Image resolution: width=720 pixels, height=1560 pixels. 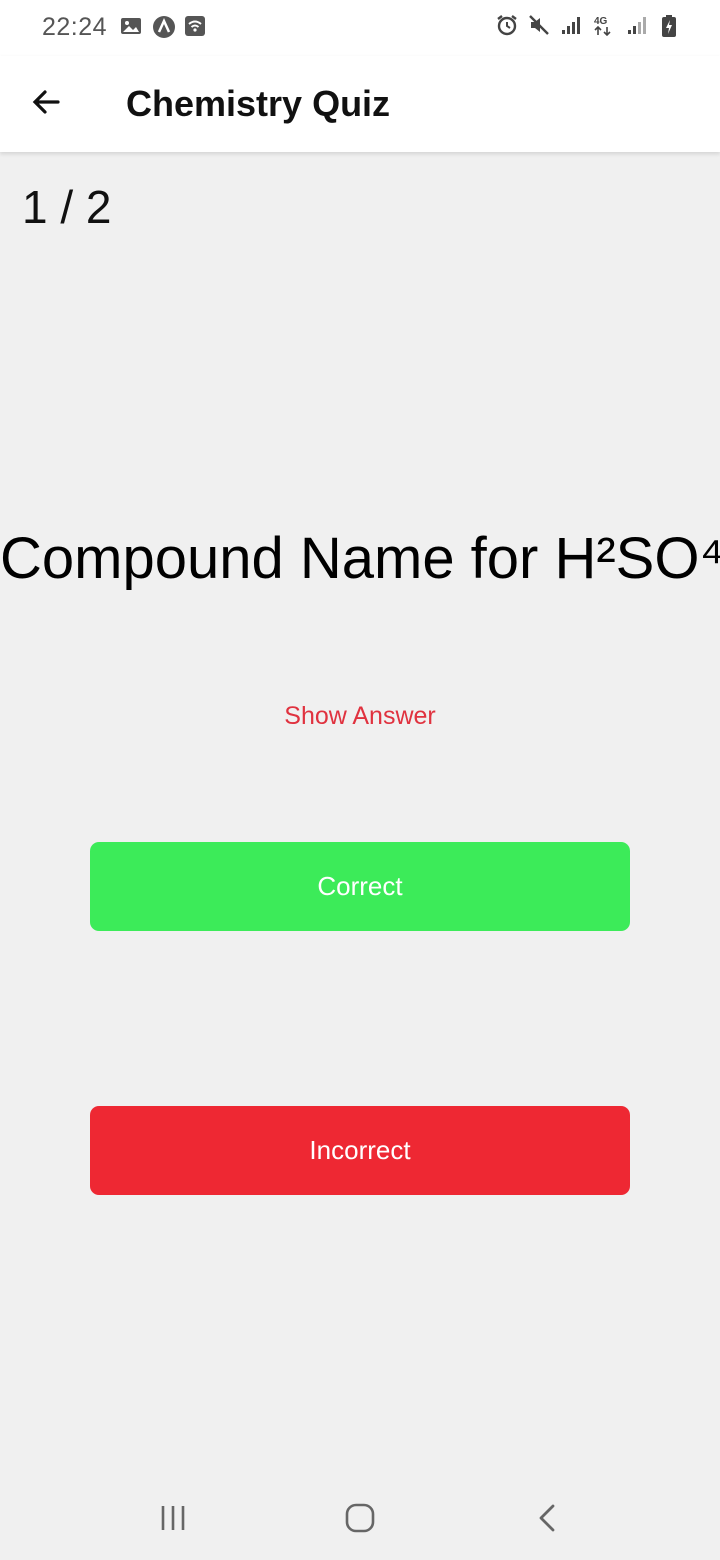 I want to click on status-left-icons, so click(x=163, y=26).